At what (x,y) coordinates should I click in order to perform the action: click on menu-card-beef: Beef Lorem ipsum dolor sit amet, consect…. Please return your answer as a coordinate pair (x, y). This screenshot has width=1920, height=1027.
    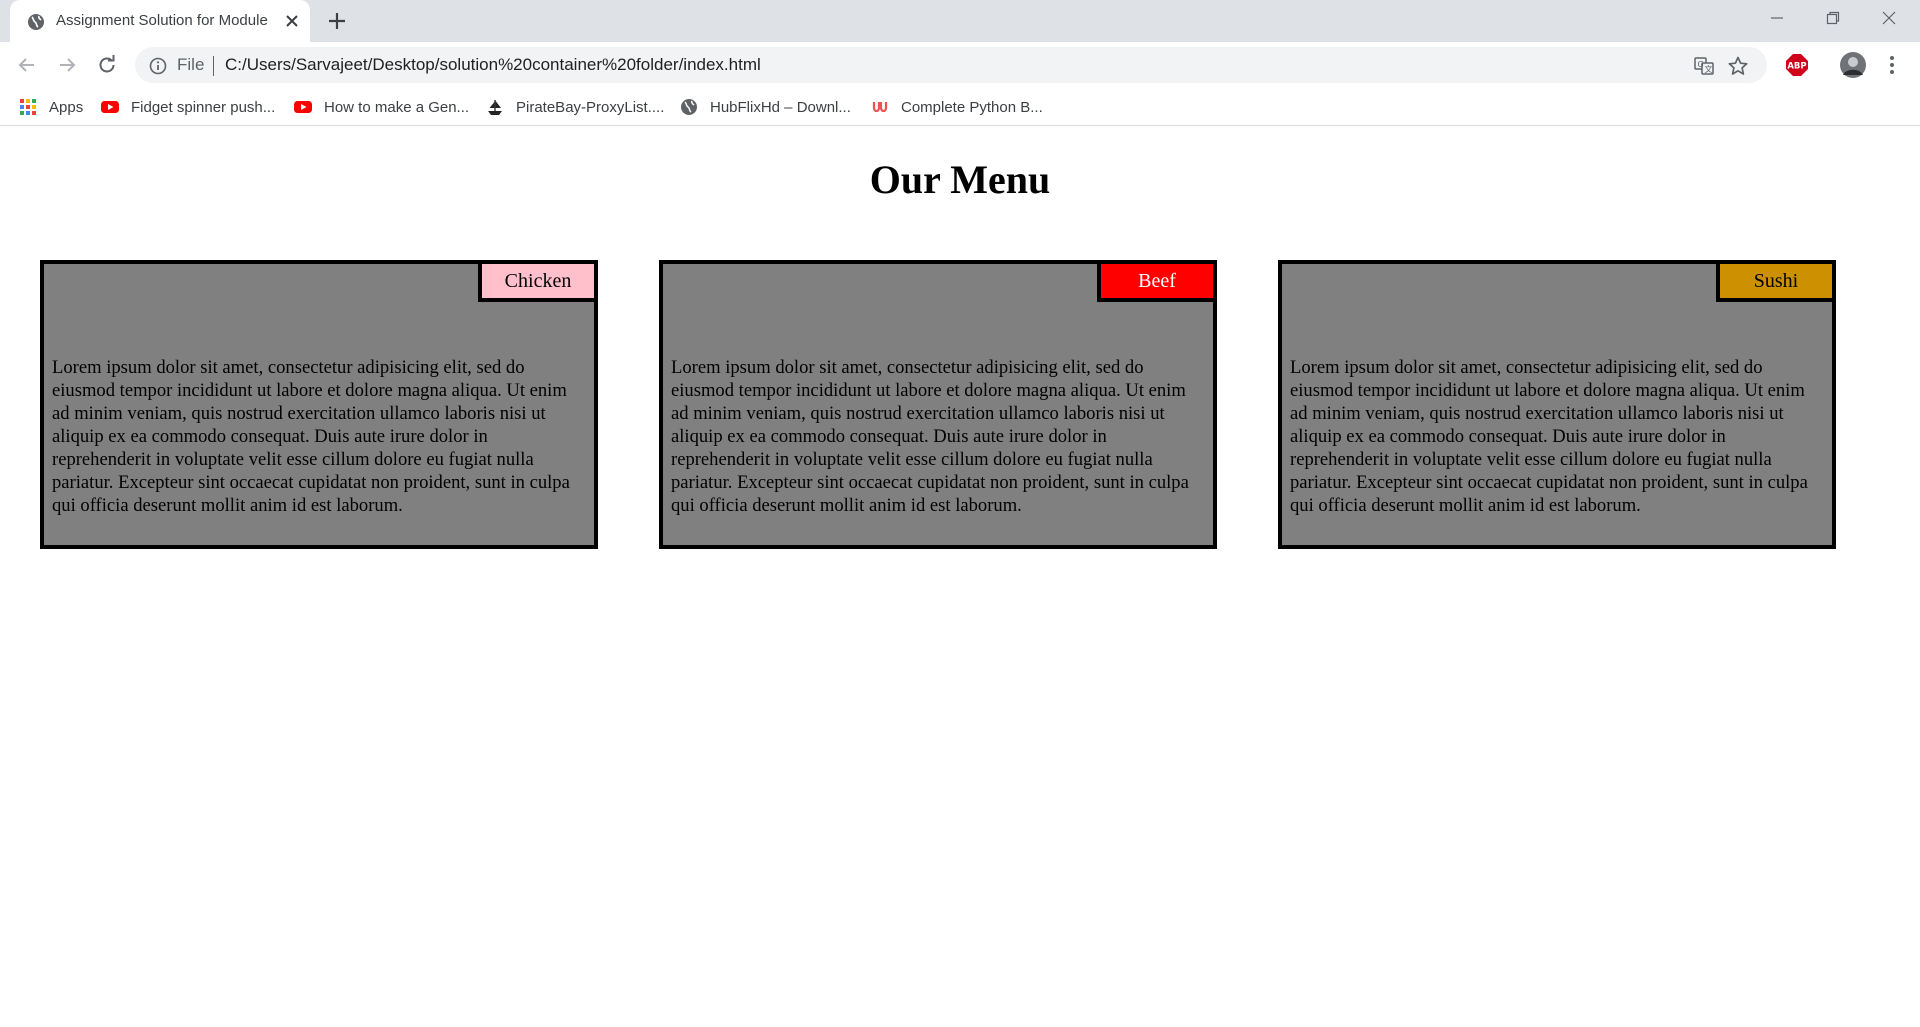
    Looking at the image, I should click on (938, 404).